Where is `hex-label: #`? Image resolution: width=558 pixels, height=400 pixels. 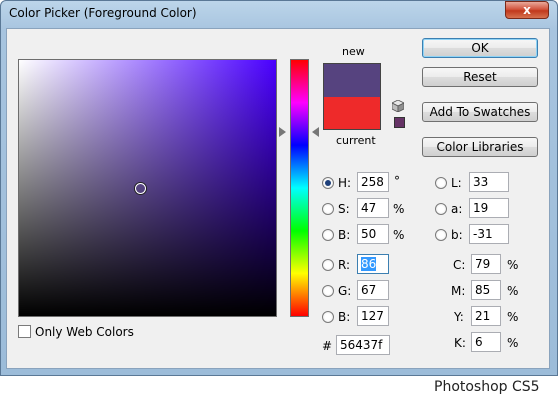
hex-label: # is located at coordinates (327, 346).